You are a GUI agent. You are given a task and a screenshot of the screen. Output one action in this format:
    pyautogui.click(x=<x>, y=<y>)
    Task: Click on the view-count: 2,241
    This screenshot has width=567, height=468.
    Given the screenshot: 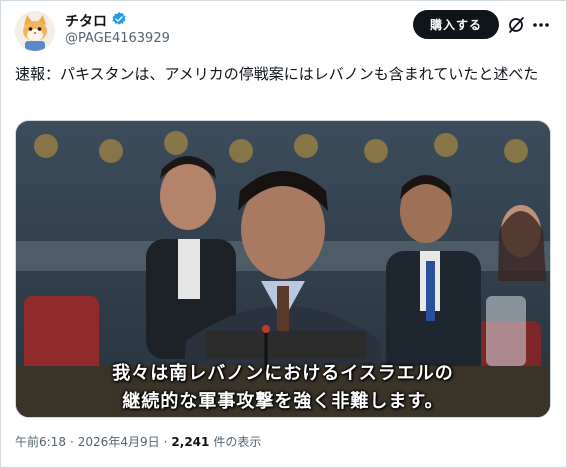 What is the action you would take?
    pyautogui.click(x=190, y=442)
    